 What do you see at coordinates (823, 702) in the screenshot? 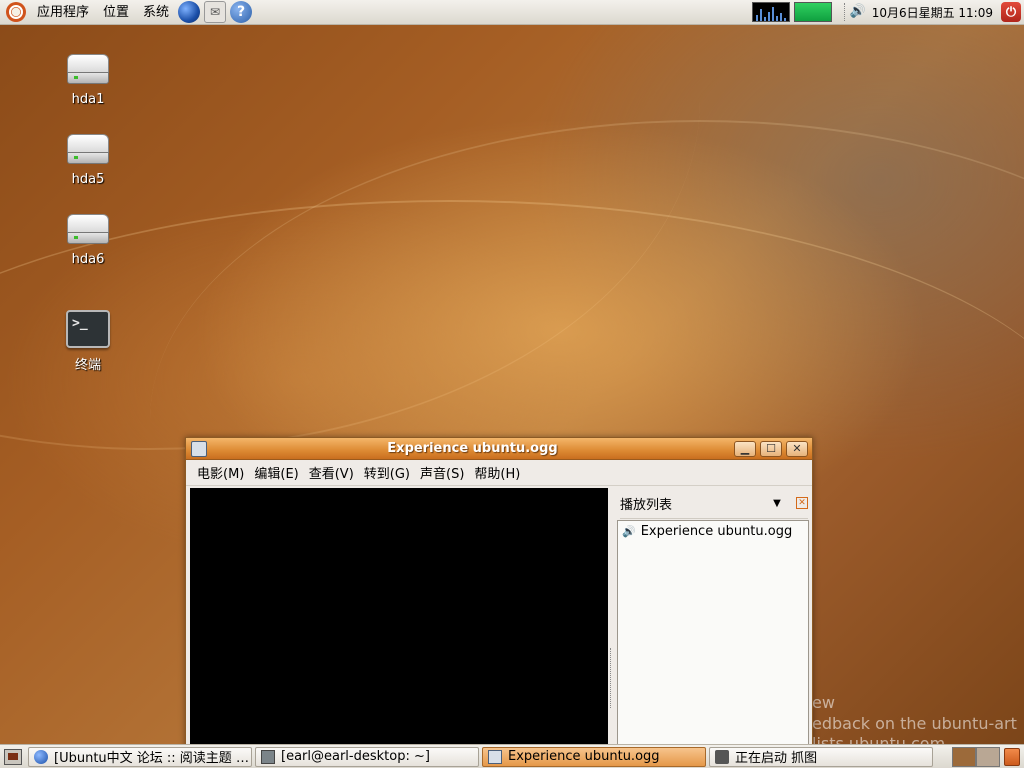
I see `wallpaper-text: ew` at bounding box center [823, 702].